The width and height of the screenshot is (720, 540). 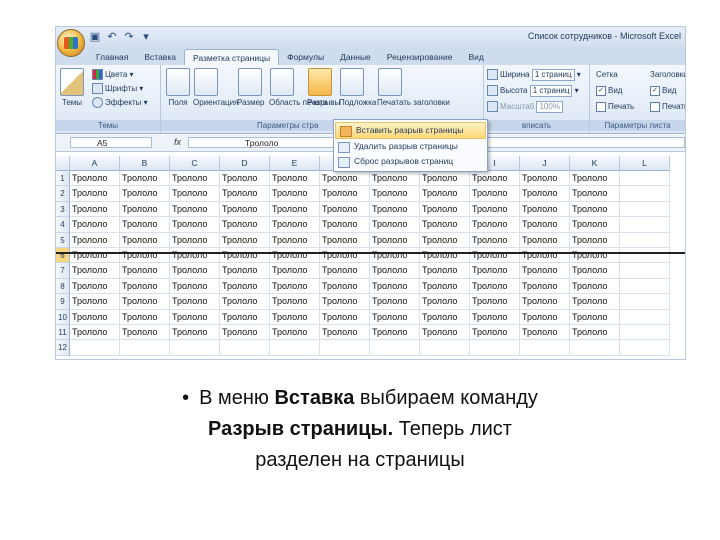 What do you see at coordinates (551, 90) in the screenshot?
I see `height-combo: 1 страниц` at bounding box center [551, 90].